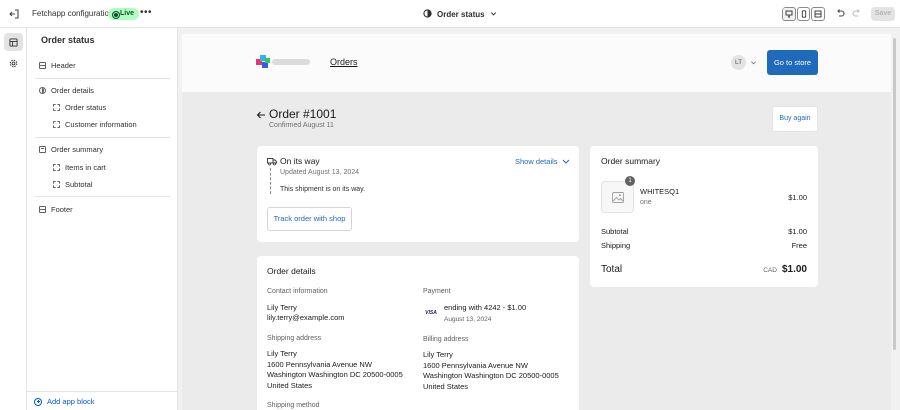  I want to click on undo-icon, so click(840, 14).